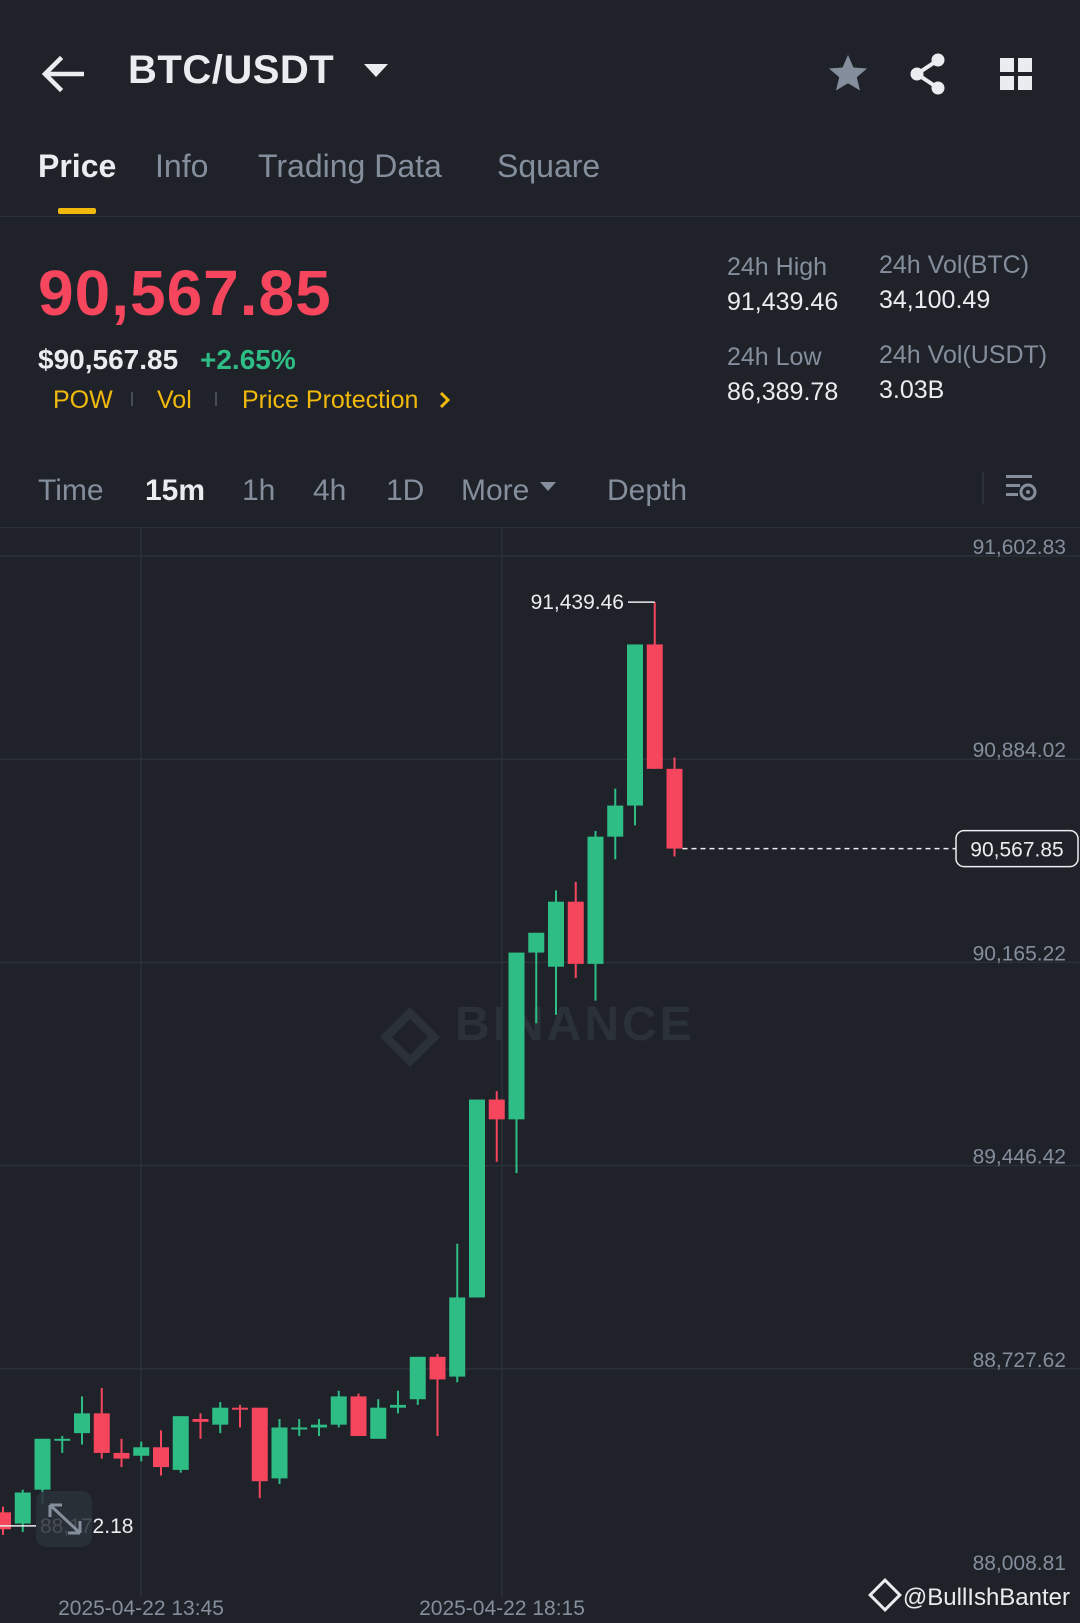 The height and width of the screenshot is (1623, 1080). What do you see at coordinates (1019, 1563) in the screenshot?
I see `y-axis-tick-label: 88,008.81` at bounding box center [1019, 1563].